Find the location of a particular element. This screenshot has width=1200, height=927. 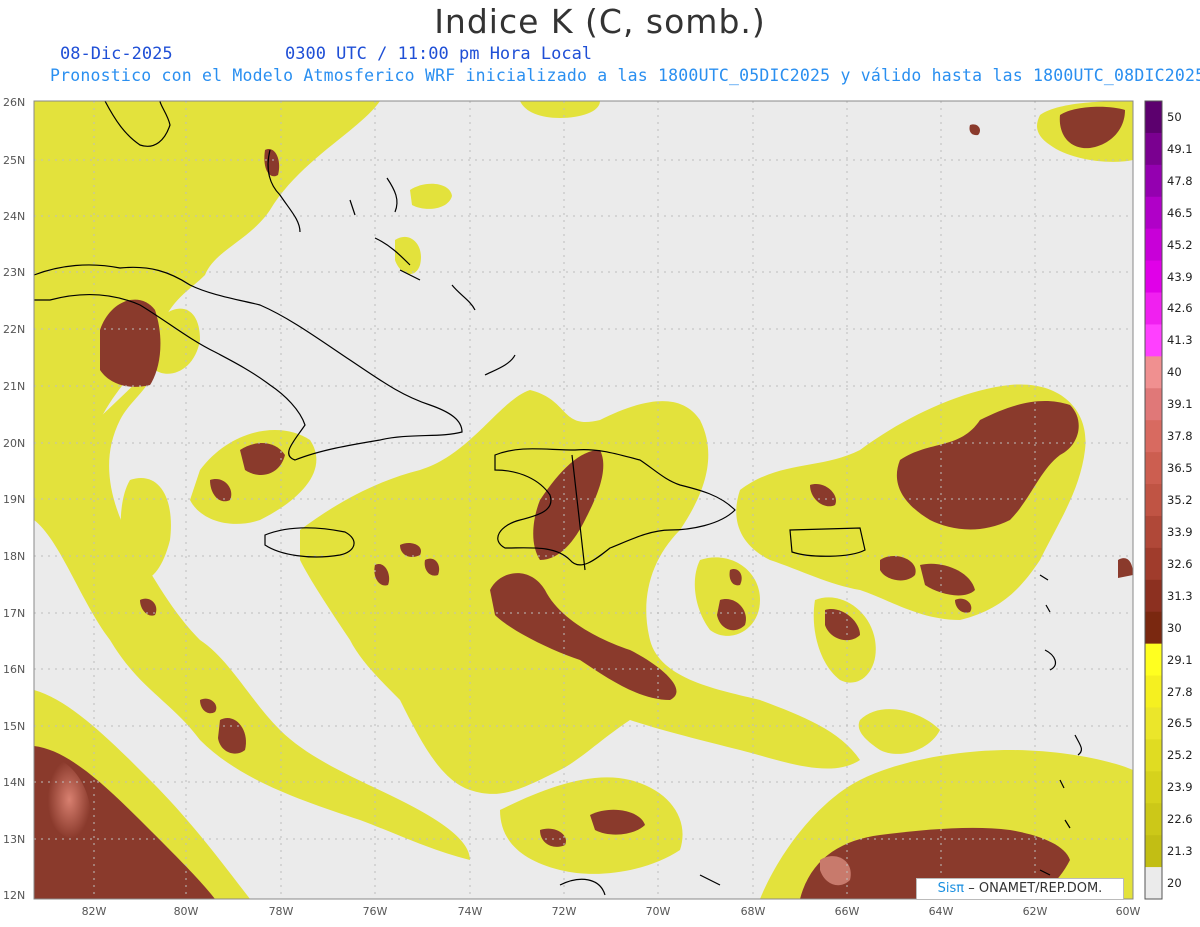

lat-label: 16N is located at coordinates (14, 669).